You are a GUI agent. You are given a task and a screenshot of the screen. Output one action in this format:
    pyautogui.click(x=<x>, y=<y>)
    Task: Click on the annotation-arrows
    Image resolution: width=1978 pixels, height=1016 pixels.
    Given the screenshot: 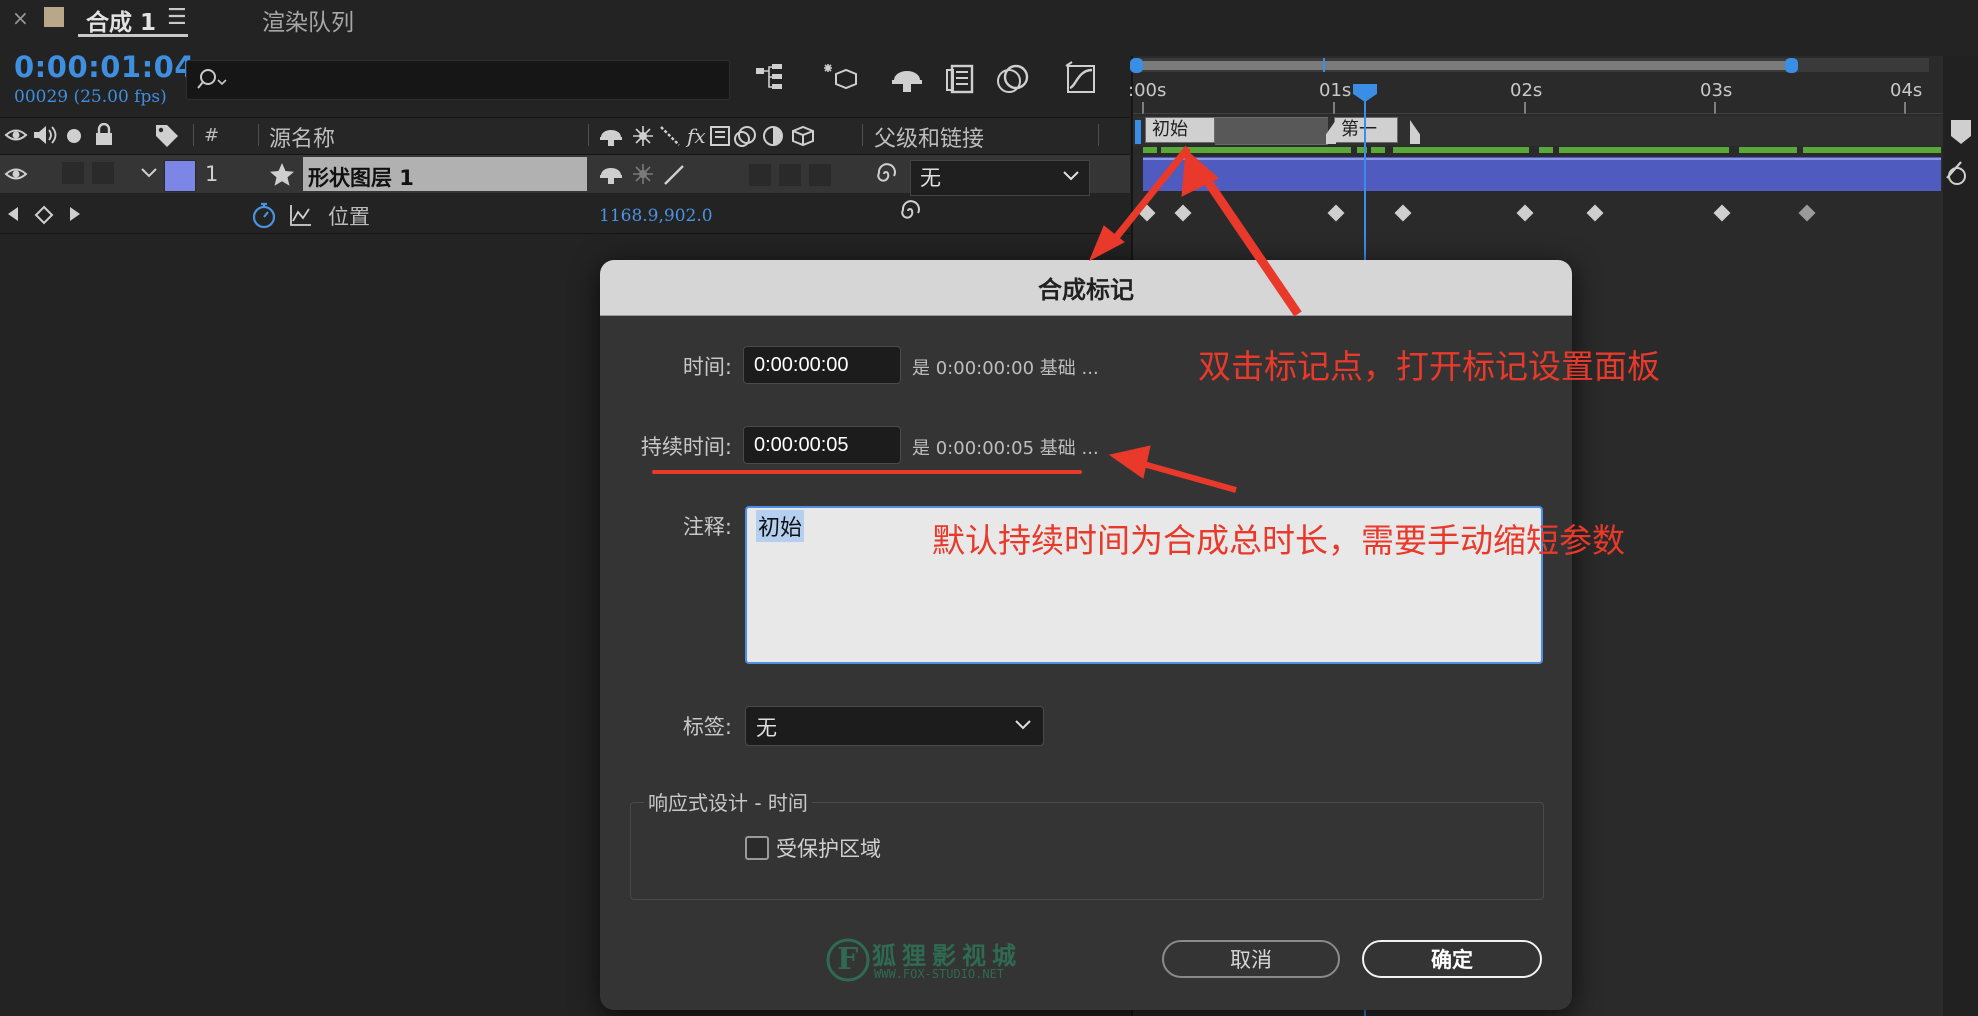 What is the action you would take?
    pyautogui.click(x=1195, y=319)
    